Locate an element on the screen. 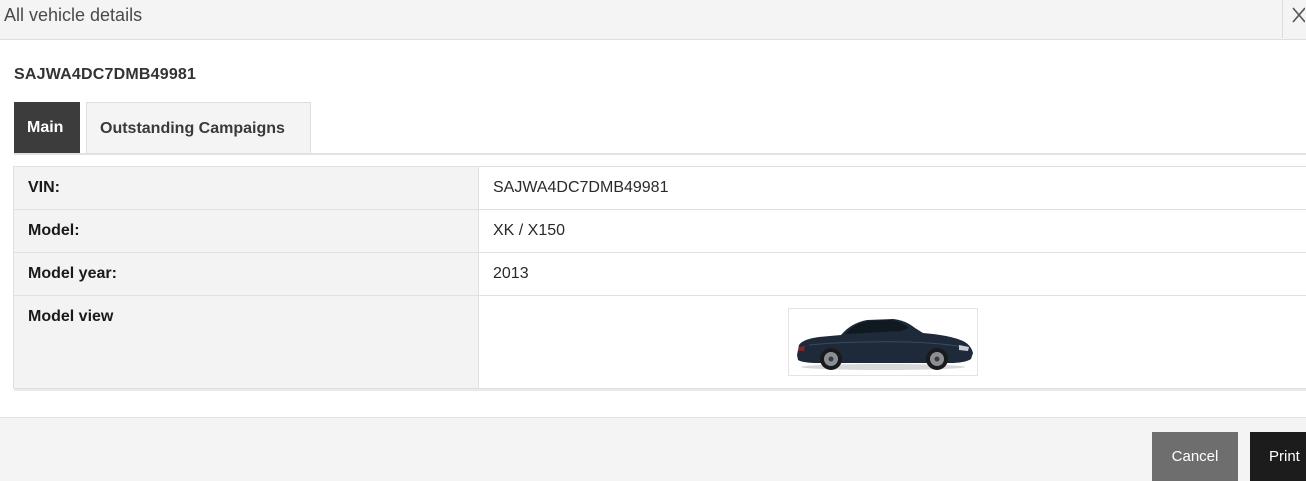 Image resolution: width=1306 pixels, height=481 pixels. cancel-button: Cancel is located at coordinates (1195, 456).